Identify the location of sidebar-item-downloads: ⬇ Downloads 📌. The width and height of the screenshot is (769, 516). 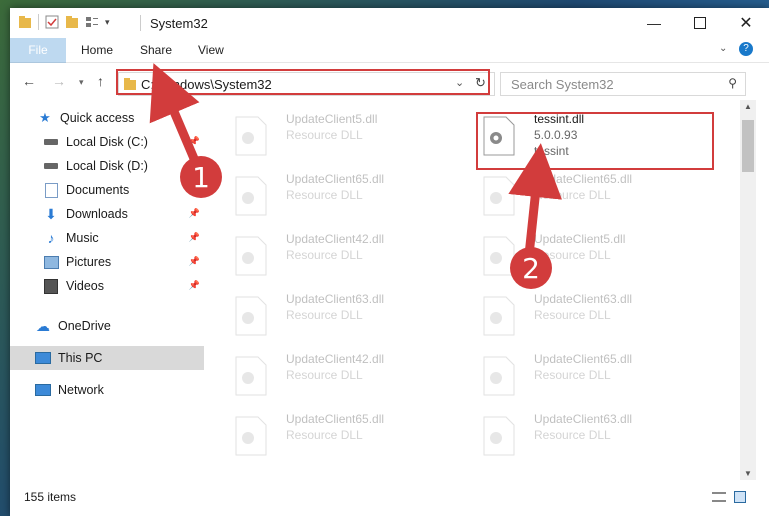
(107, 214).